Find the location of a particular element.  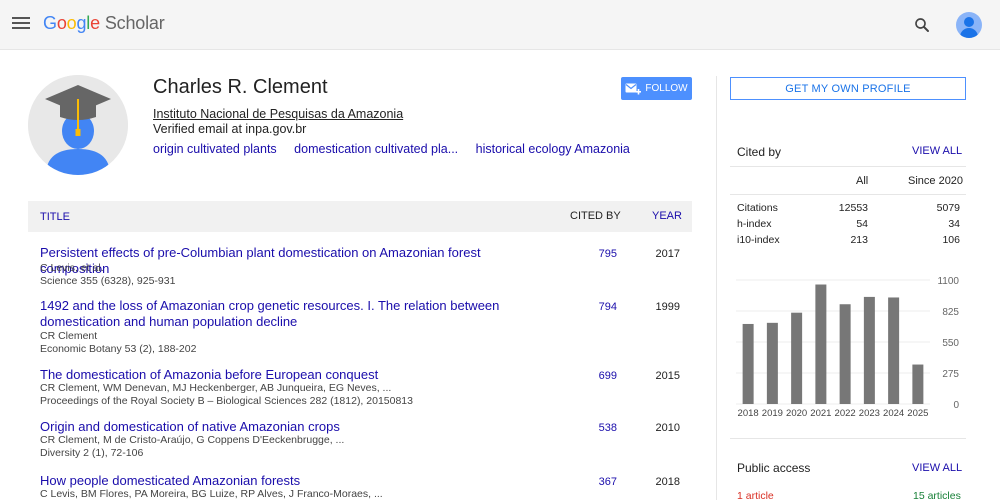

follow-button-label: FOLLOW is located at coordinates (666, 88).